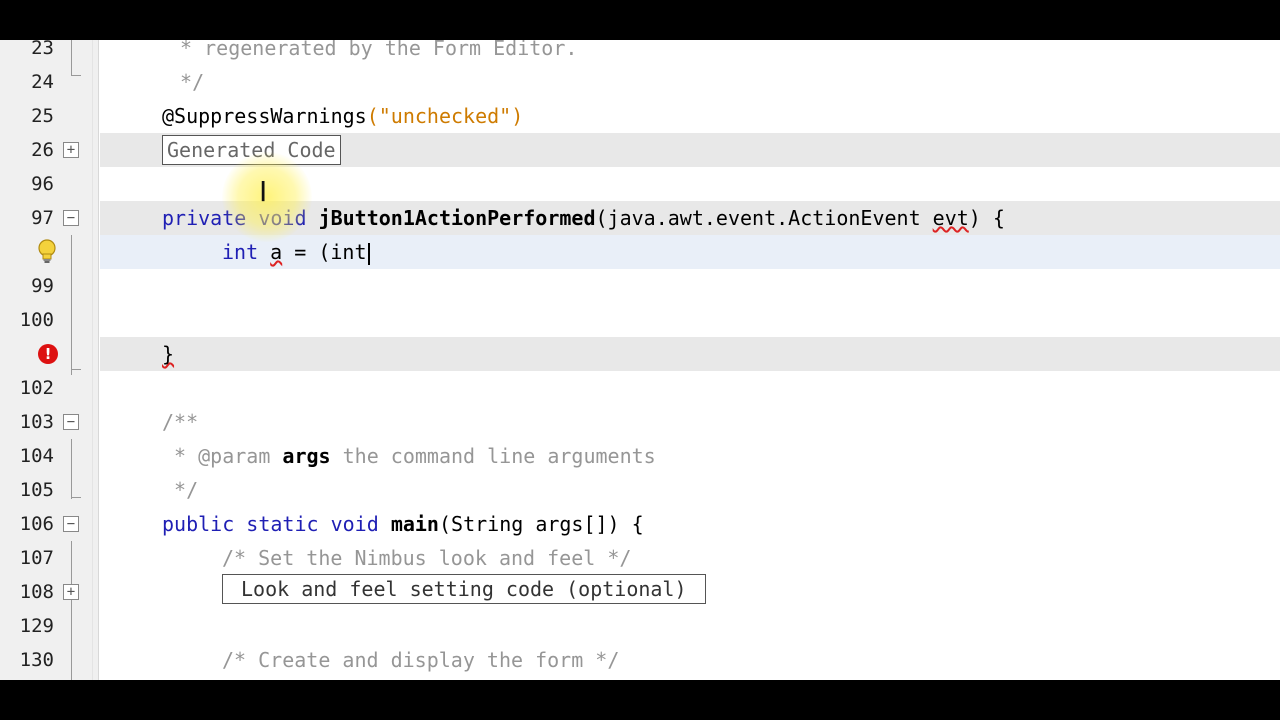  Describe the element at coordinates (640, 660) in the screenshot. I see `code-line-130: 130 /* Create and display the form */` at that location.